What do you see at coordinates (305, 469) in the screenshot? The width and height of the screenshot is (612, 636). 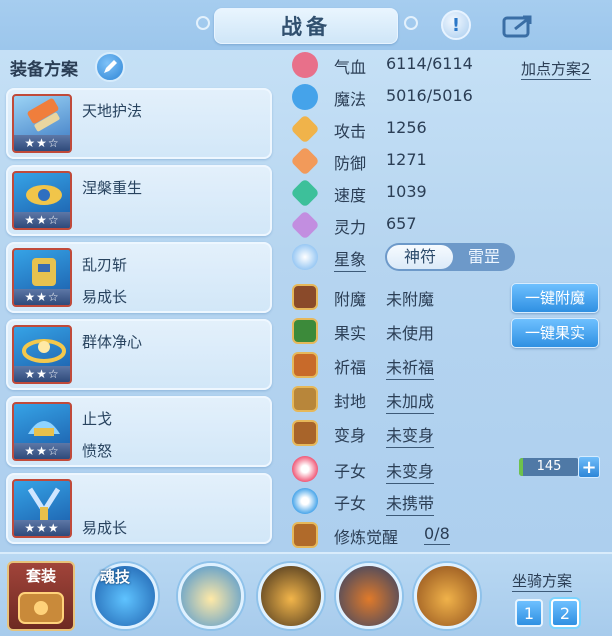 I see `child-moon-icon` at bounding box center [305, 469].